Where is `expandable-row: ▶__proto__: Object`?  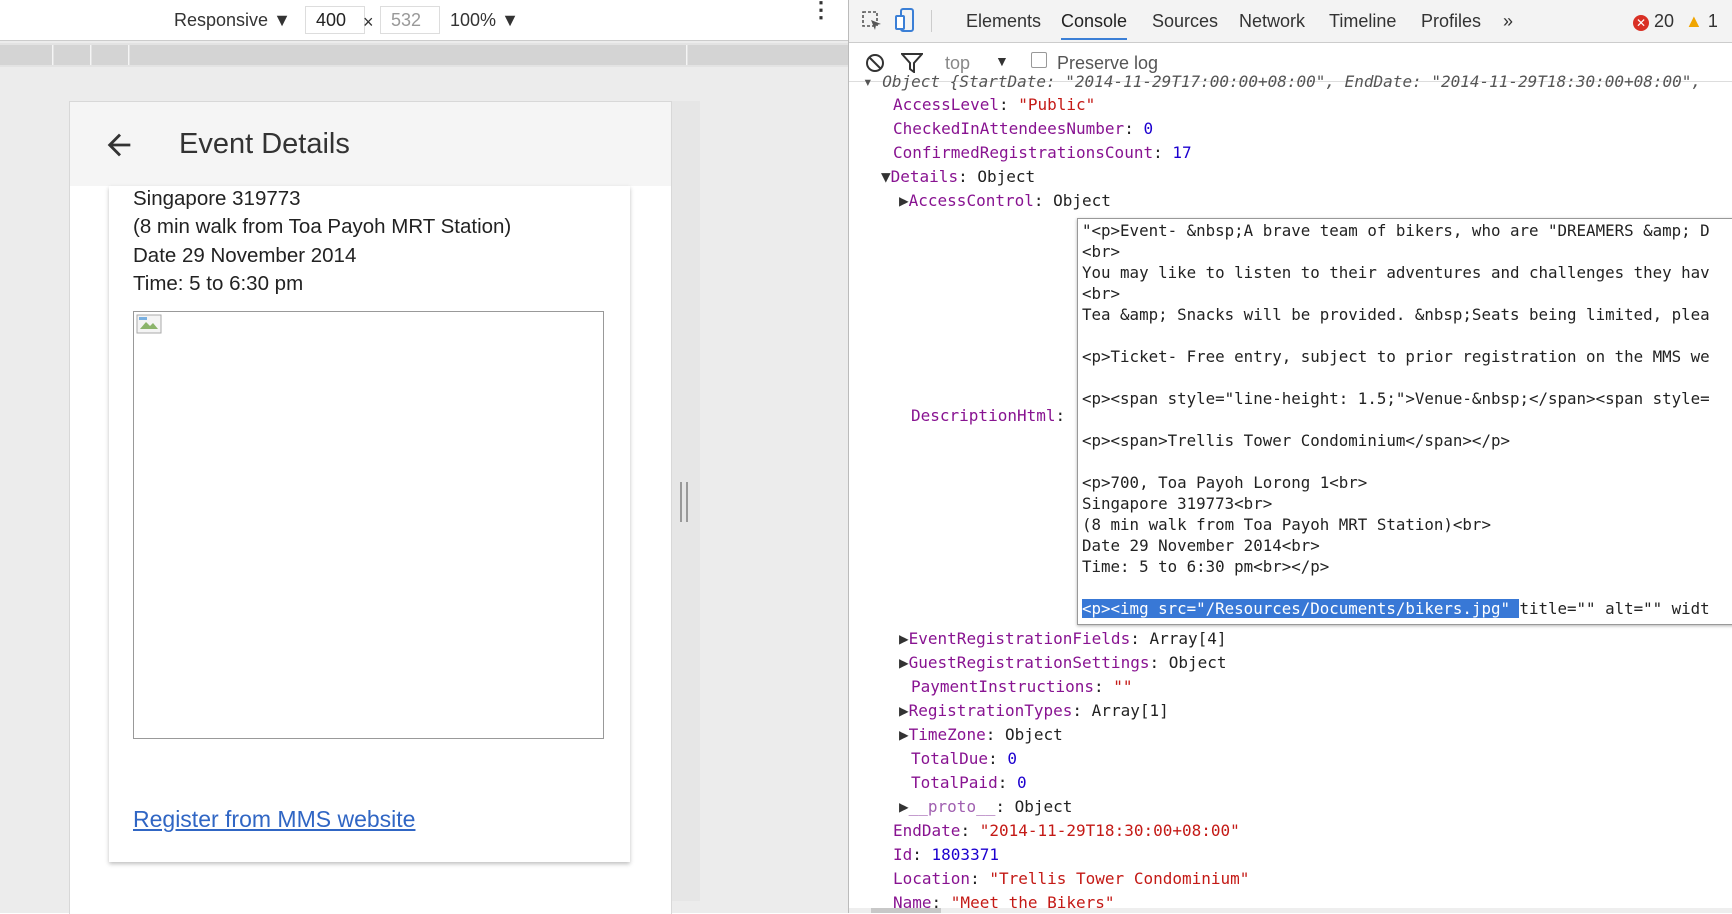
expandable-row: ▶__proto__: Object is located at coordinates (985, 806).